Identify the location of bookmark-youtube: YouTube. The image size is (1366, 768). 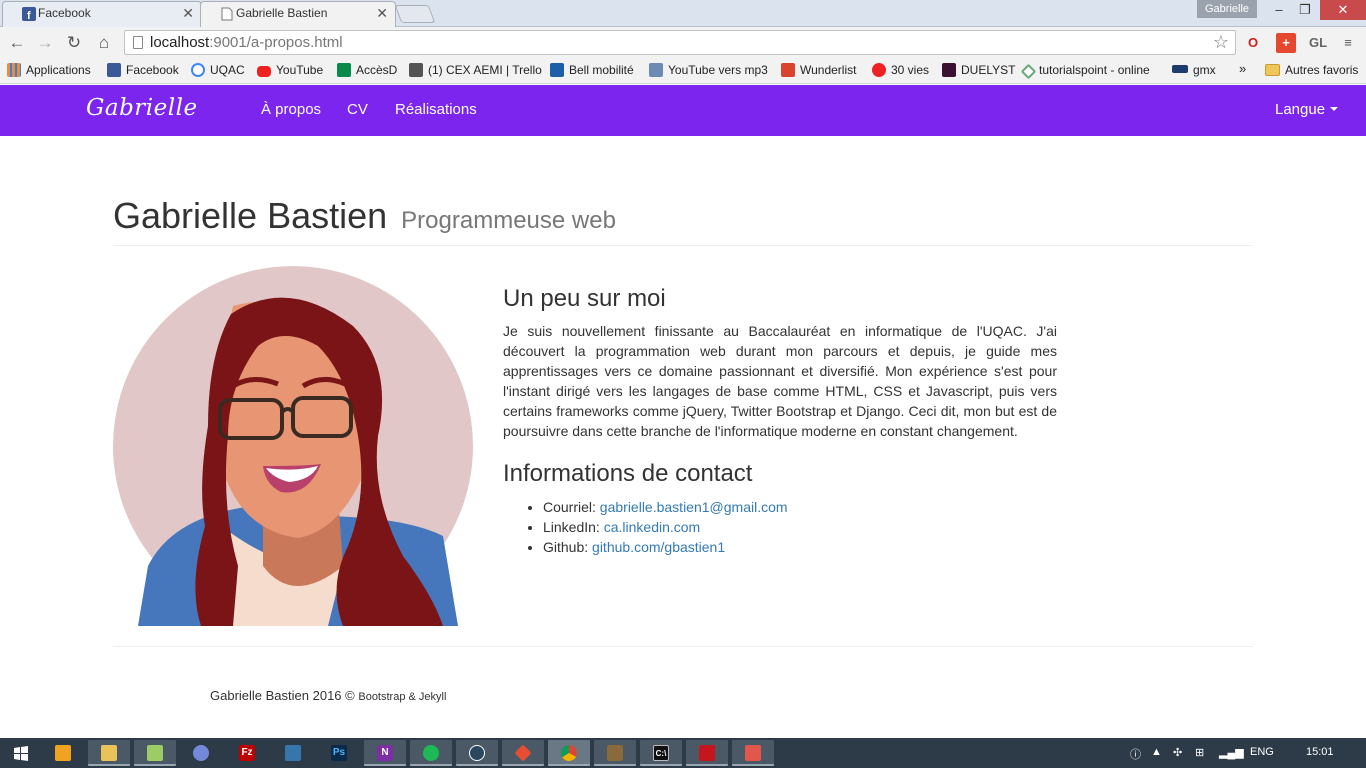
(290, 70).